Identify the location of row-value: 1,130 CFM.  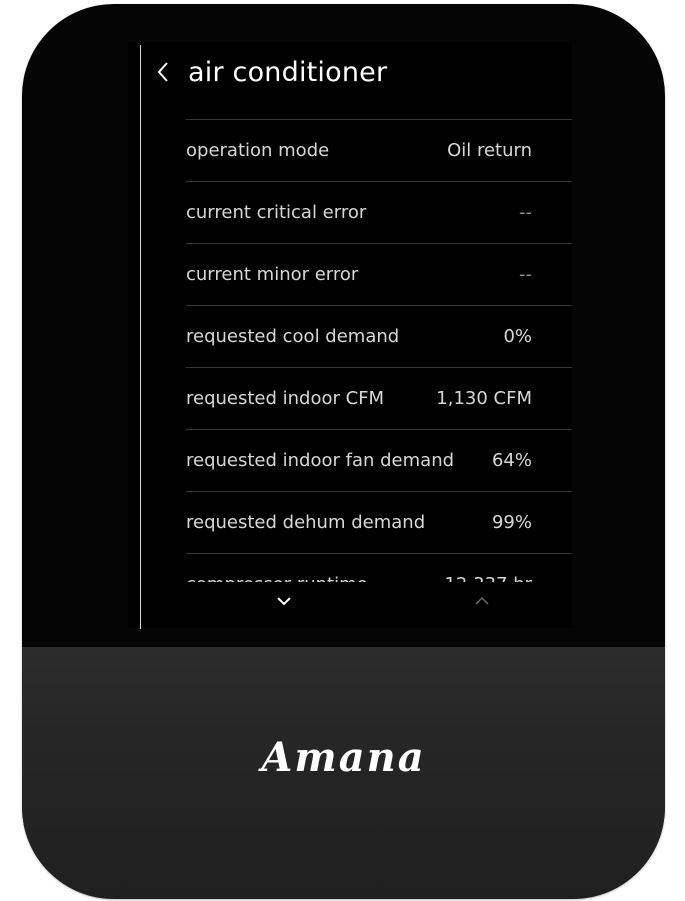
(484, 398).